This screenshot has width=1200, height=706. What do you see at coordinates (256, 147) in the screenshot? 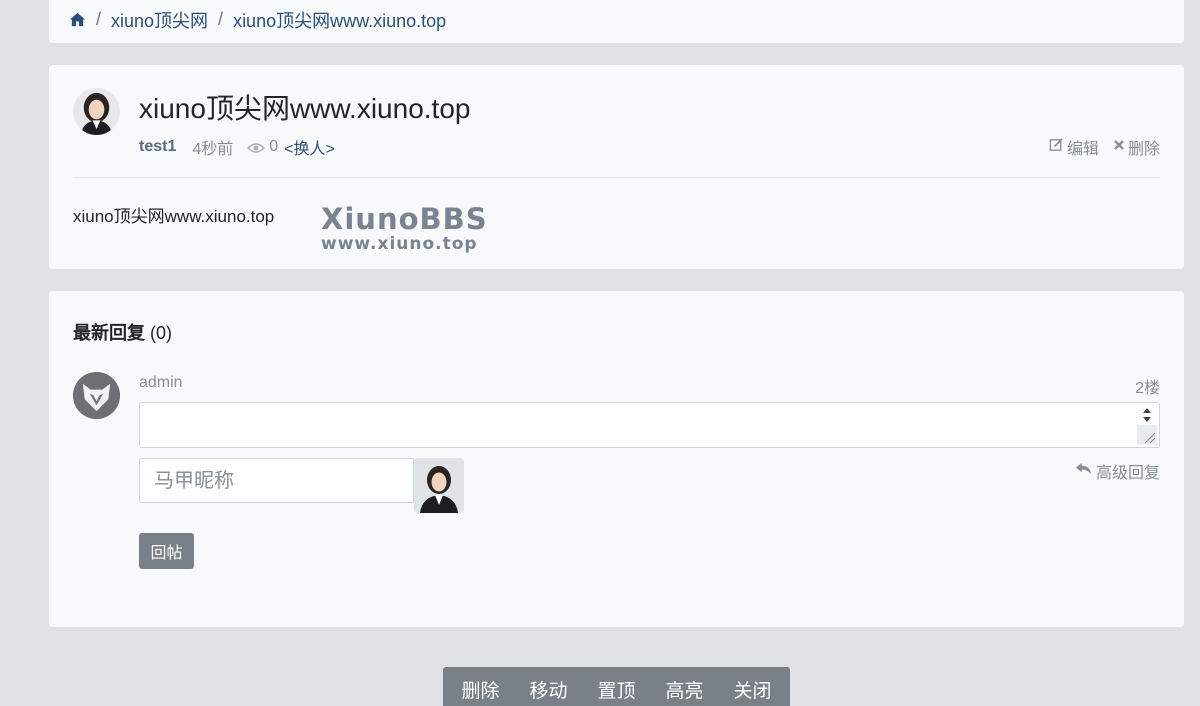
I see `eye-icon` at bounding box center [256, 147].